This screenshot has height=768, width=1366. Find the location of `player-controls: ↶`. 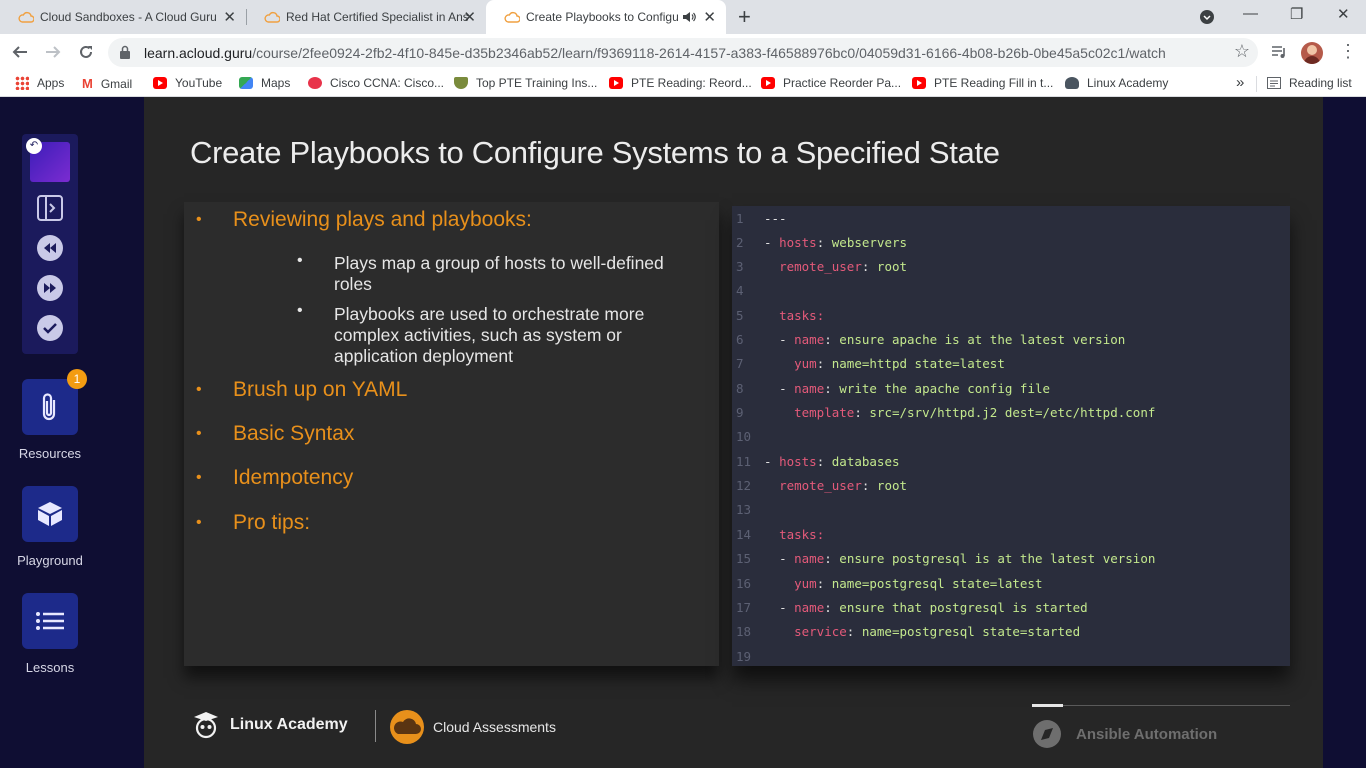

player-controls: ↶ is located at coordinates (50, 244).